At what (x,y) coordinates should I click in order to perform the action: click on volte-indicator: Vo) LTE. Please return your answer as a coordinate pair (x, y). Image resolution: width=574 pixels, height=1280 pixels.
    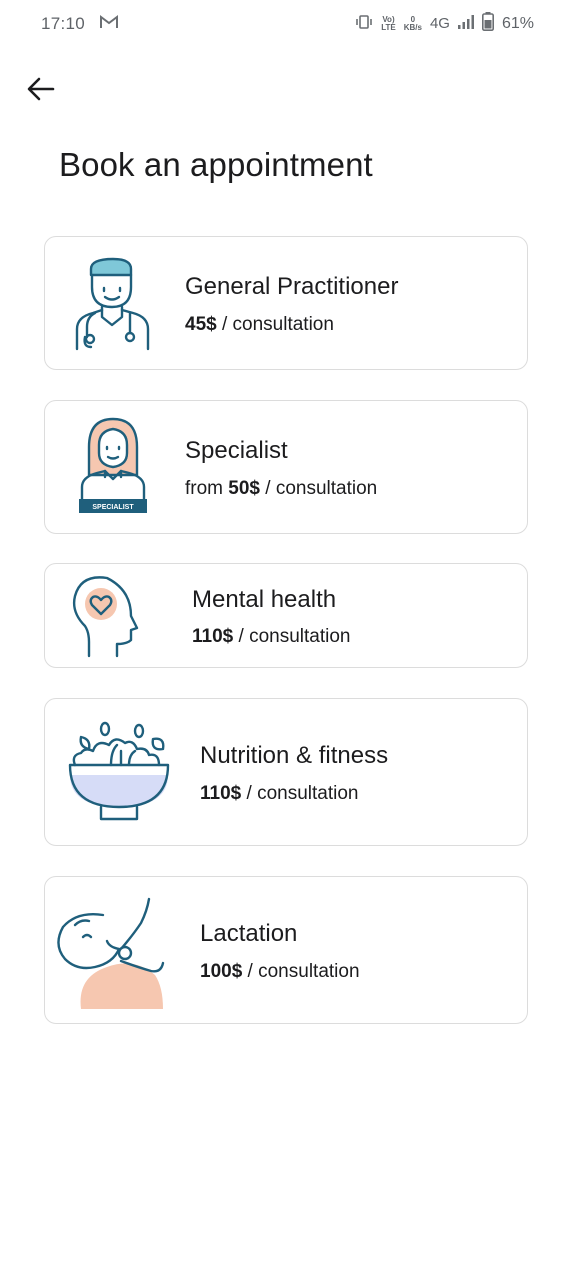
    Looking at the image, I should click on (388, 23).